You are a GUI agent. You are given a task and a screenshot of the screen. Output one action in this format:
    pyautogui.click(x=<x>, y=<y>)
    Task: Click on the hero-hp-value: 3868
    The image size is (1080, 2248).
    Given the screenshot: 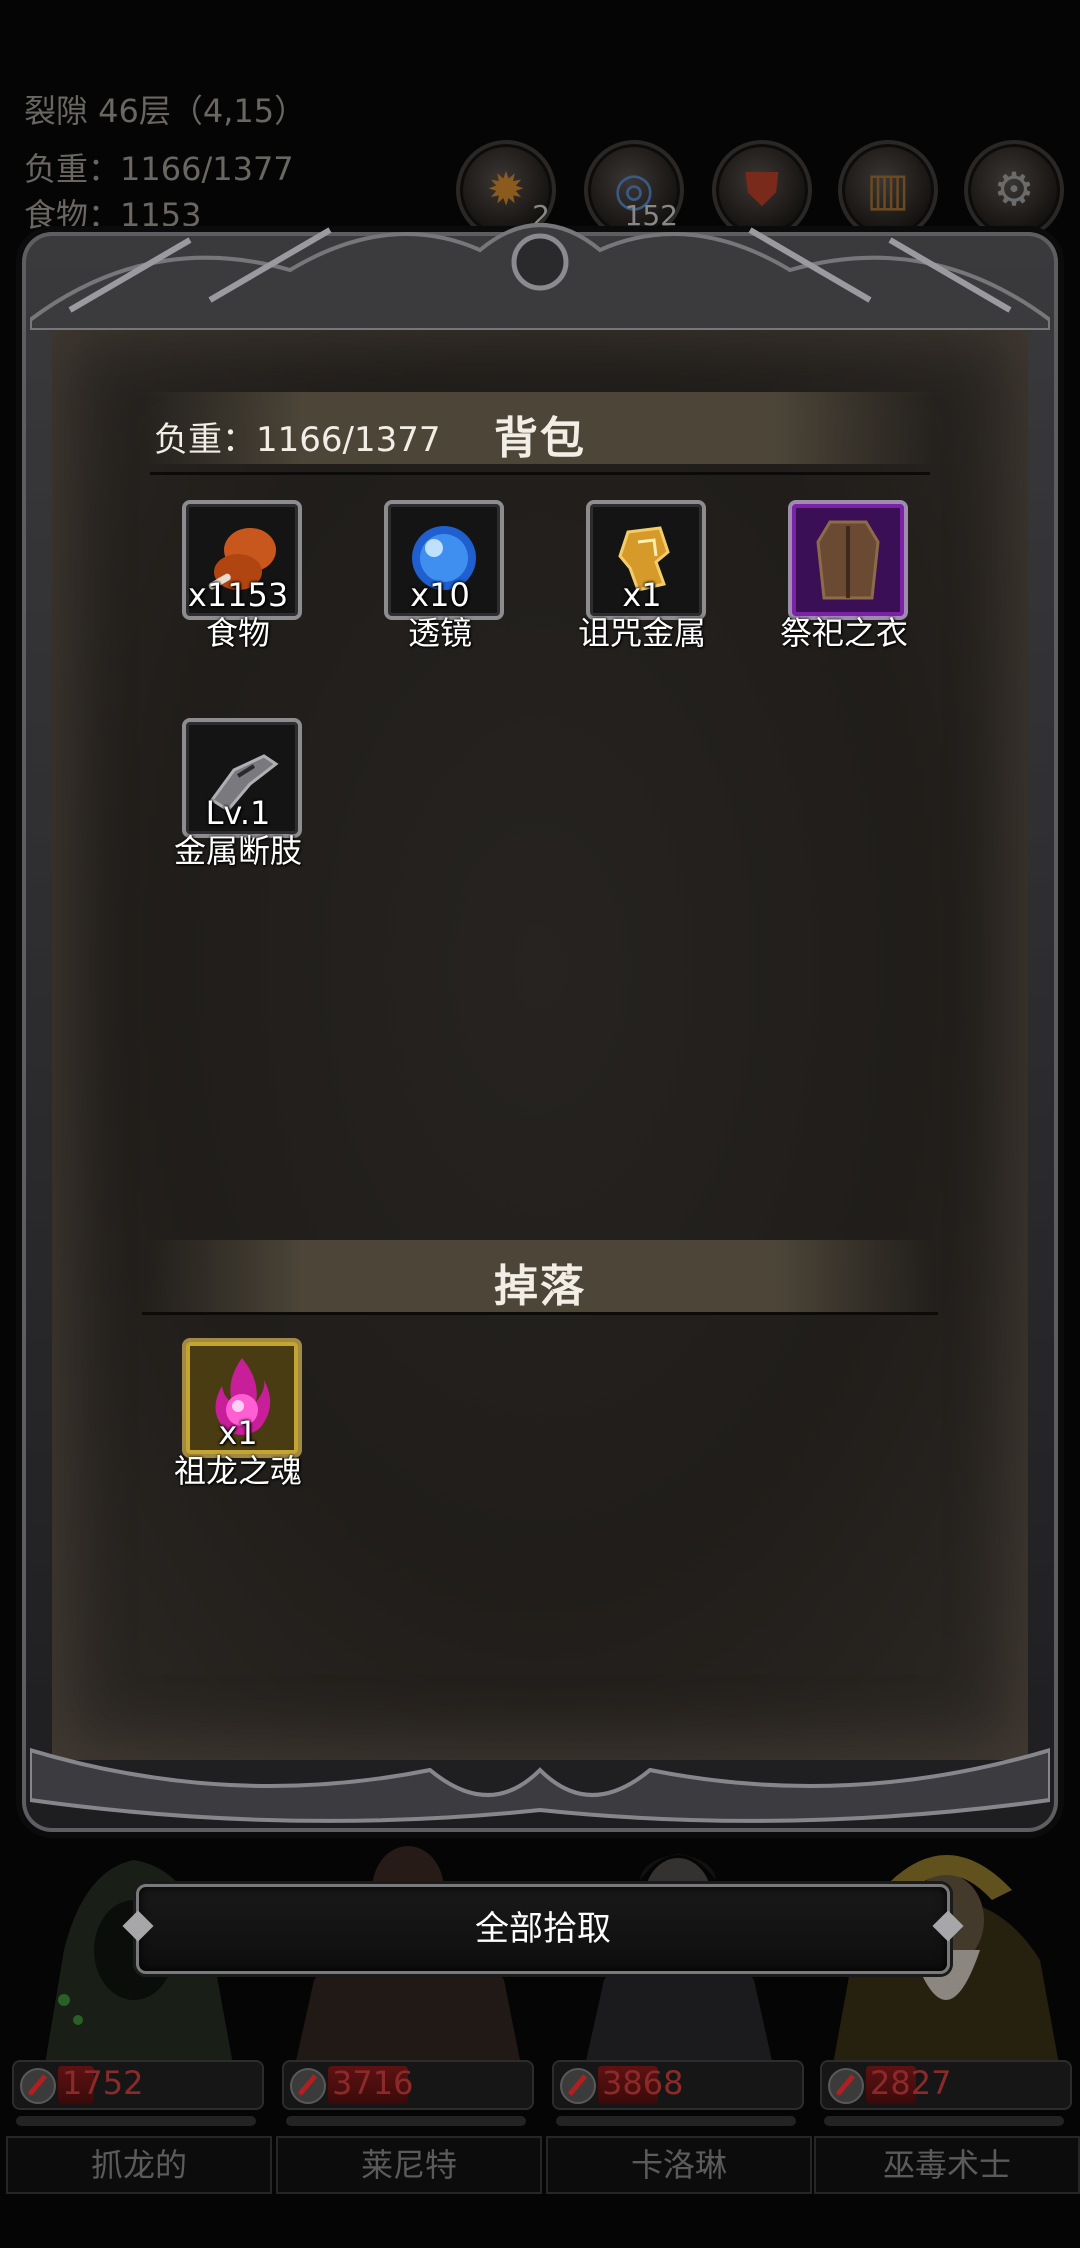 What is the action you would take?
    pyautogui.click(x=643, y=2083)
    